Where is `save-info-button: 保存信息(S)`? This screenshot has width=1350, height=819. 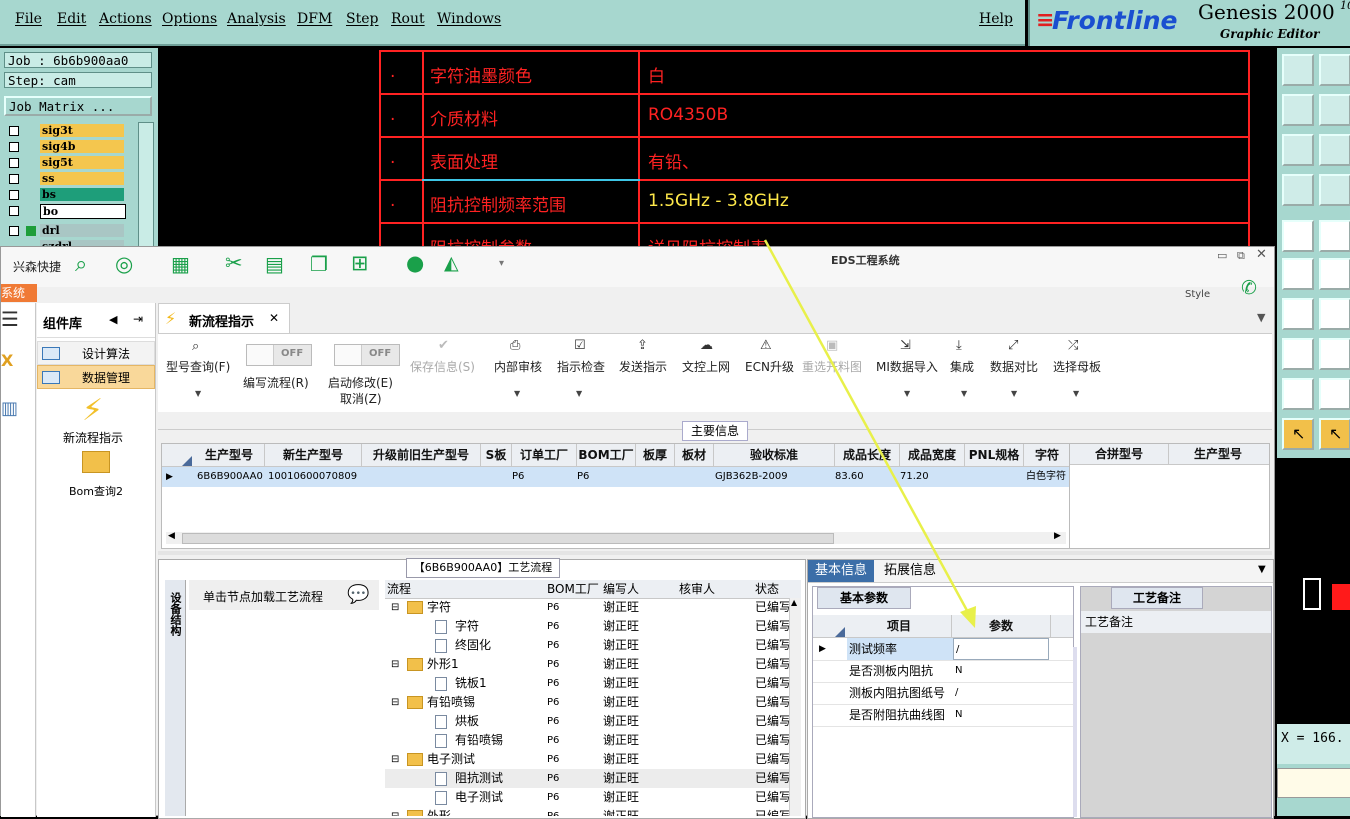 save-info-button: 保存信息(S) is located at coordinates (442, 366).